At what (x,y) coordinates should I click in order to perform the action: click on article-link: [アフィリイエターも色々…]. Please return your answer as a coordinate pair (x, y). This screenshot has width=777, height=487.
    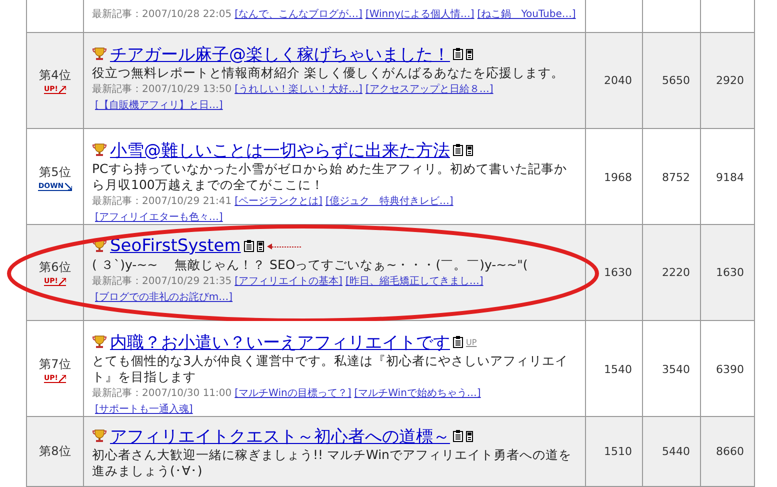
    Looking at the image, I should click on (159, 217).